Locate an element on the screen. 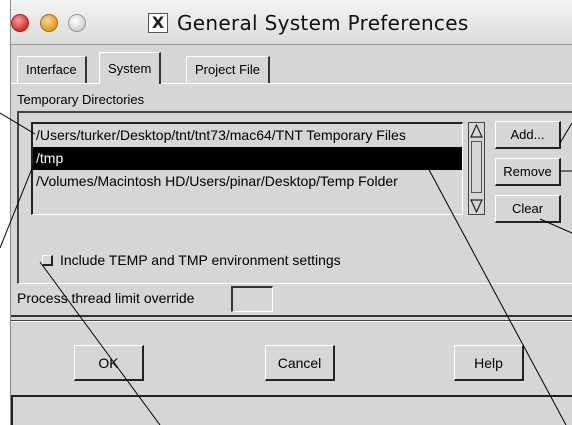  tab-project-file: Project File is located at coordinates (228, 69).